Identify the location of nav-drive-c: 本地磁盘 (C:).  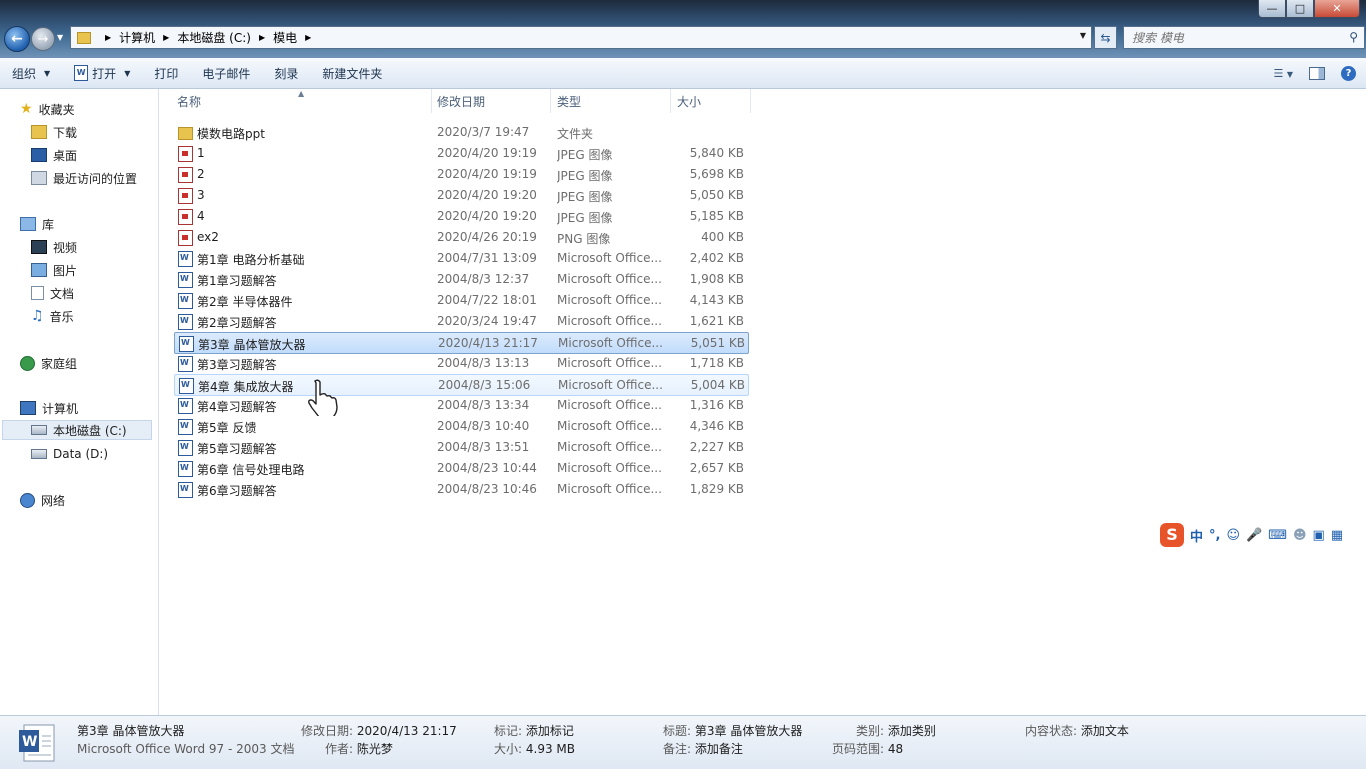
(77, 430).